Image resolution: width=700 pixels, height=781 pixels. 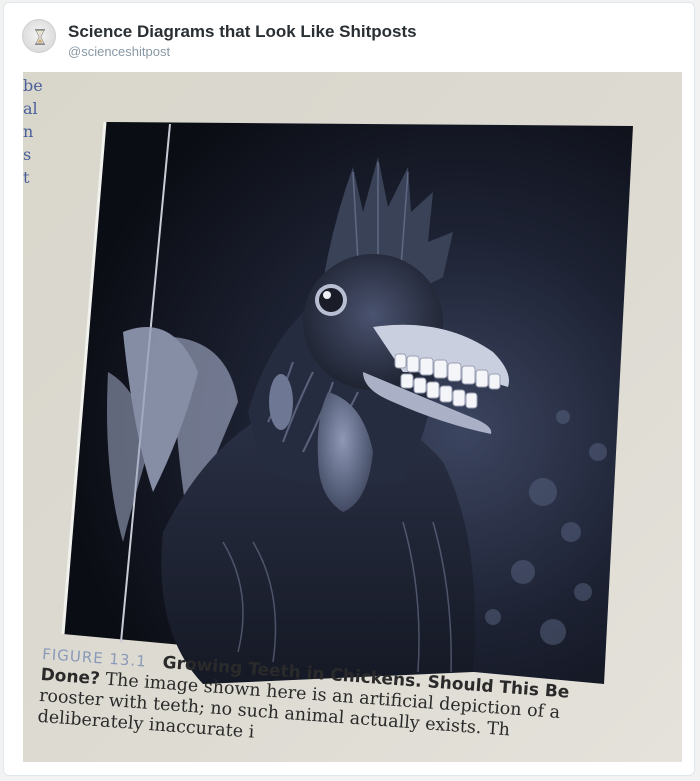 What do you see at coordinates (30, 108) in the screenshot?
I see `margin-fragment: al` at bounding box center [30, 108].